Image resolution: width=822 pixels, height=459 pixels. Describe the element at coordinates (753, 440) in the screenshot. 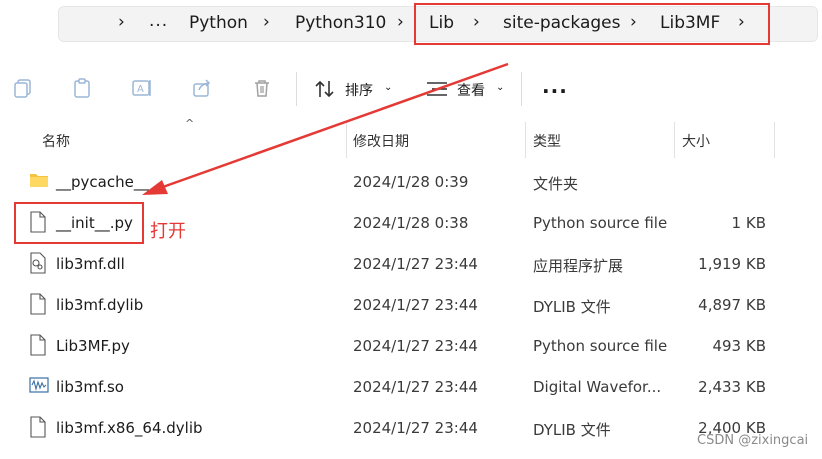

I see `watermark: CSDN @zixingcai` at that location.